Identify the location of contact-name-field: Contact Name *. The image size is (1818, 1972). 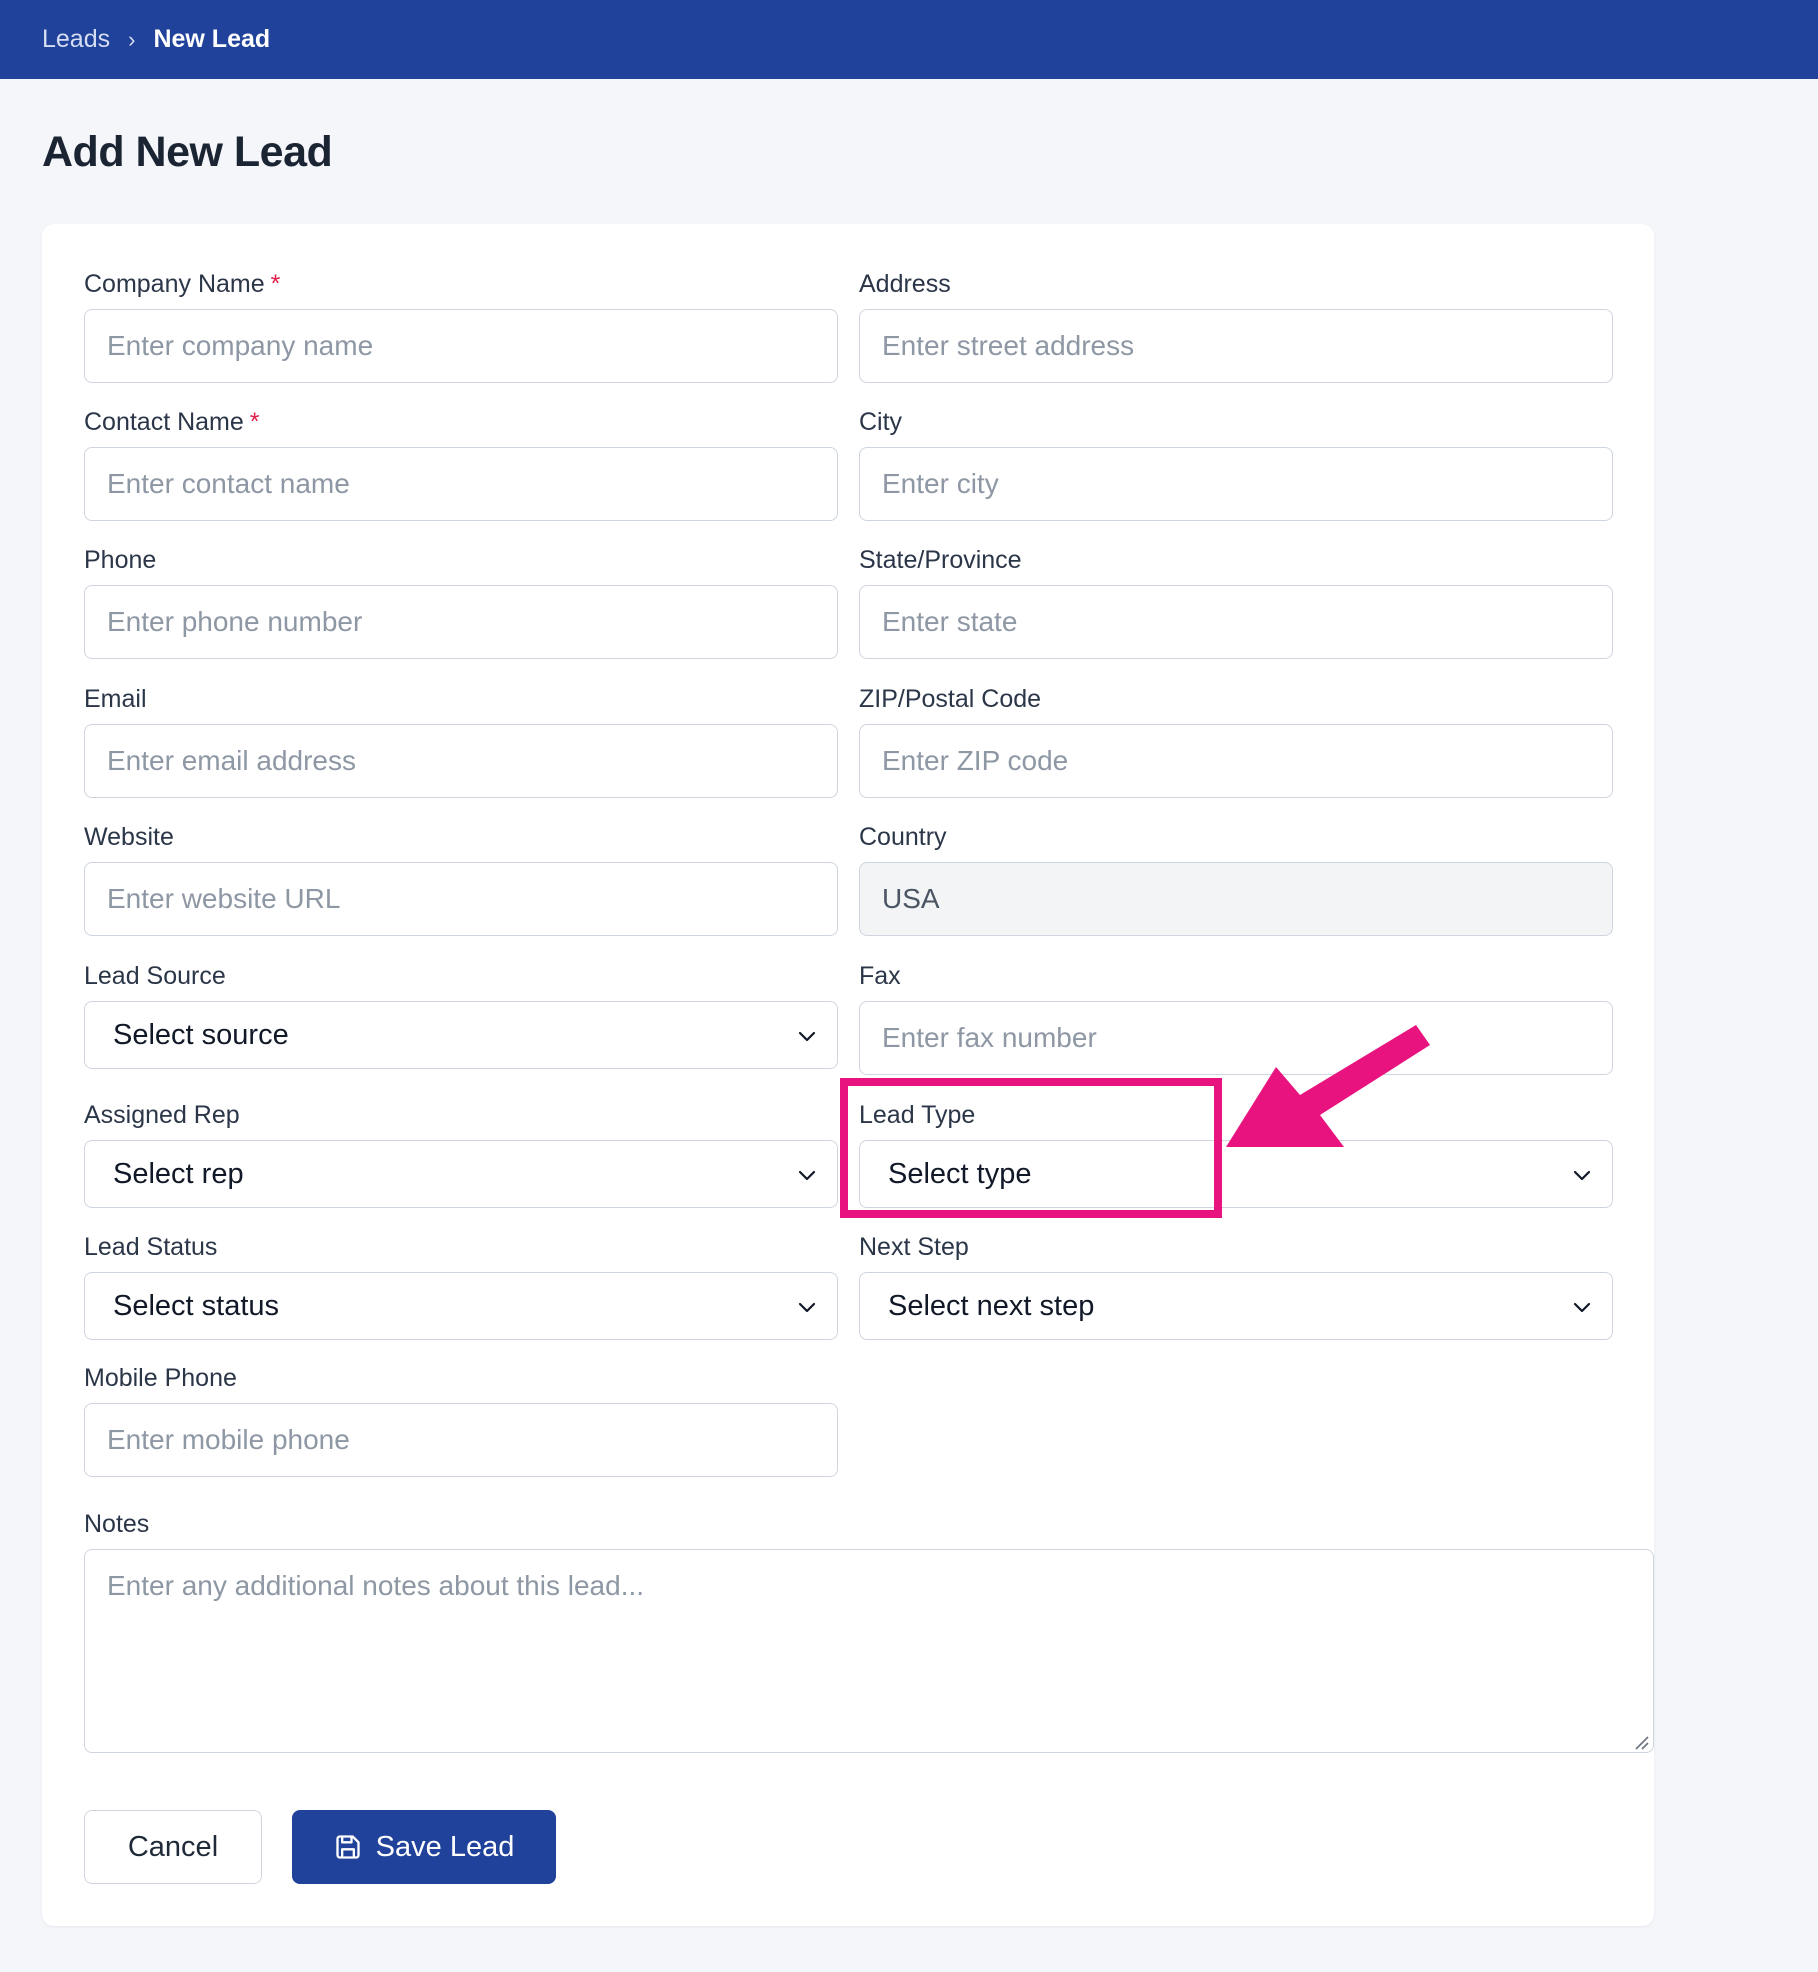
(461, 464).